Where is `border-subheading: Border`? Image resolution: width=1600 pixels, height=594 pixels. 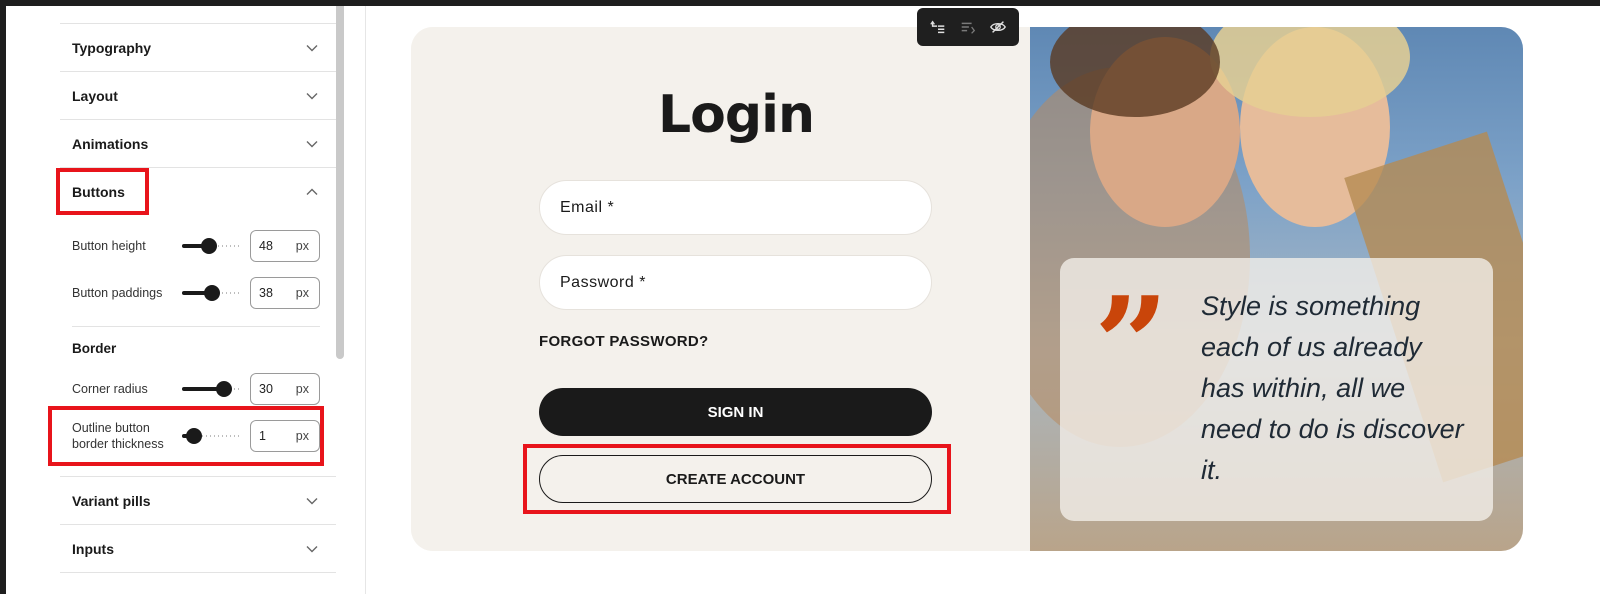
border-subheading: Border is located at coordinates (94, 348).